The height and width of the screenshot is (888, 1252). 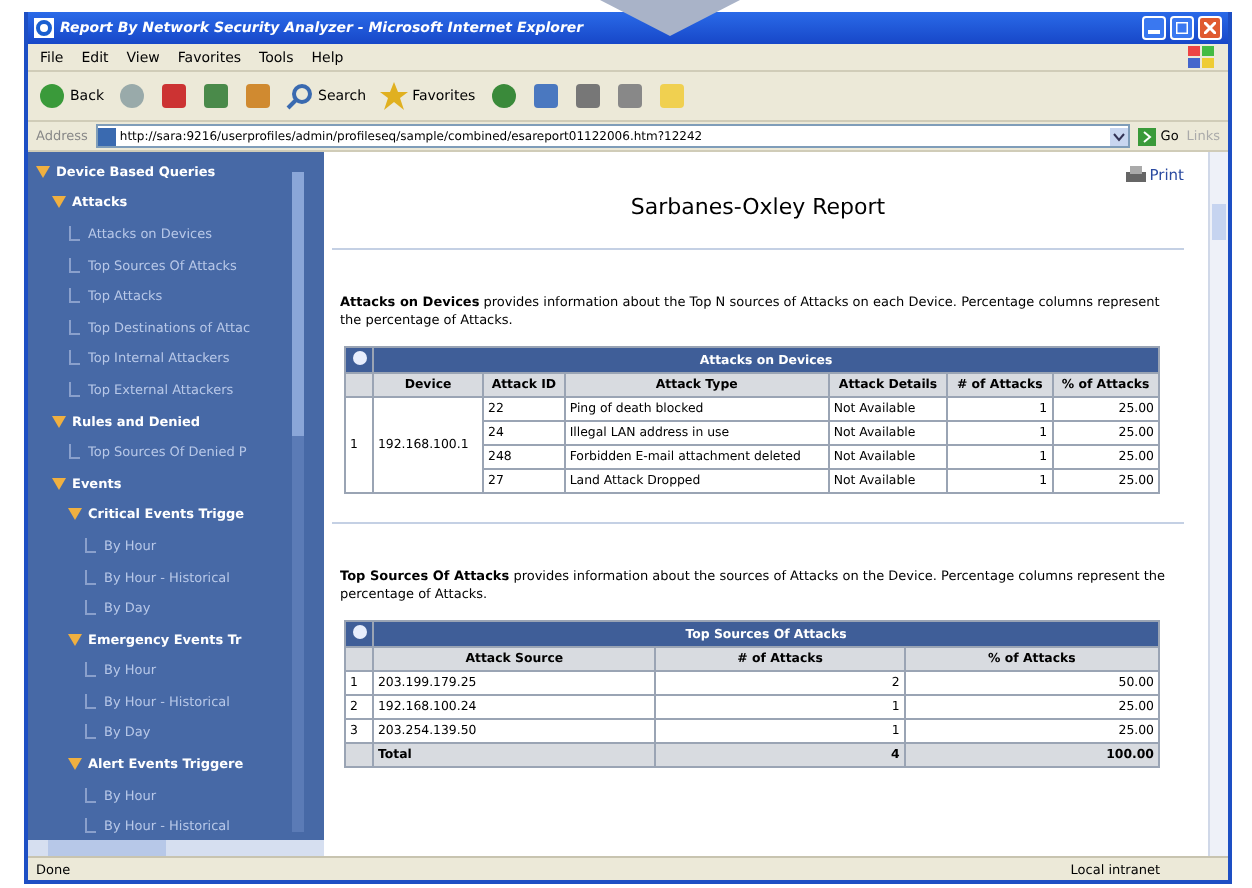 I want to click on printer-icon, so click(x=1135, y=175).